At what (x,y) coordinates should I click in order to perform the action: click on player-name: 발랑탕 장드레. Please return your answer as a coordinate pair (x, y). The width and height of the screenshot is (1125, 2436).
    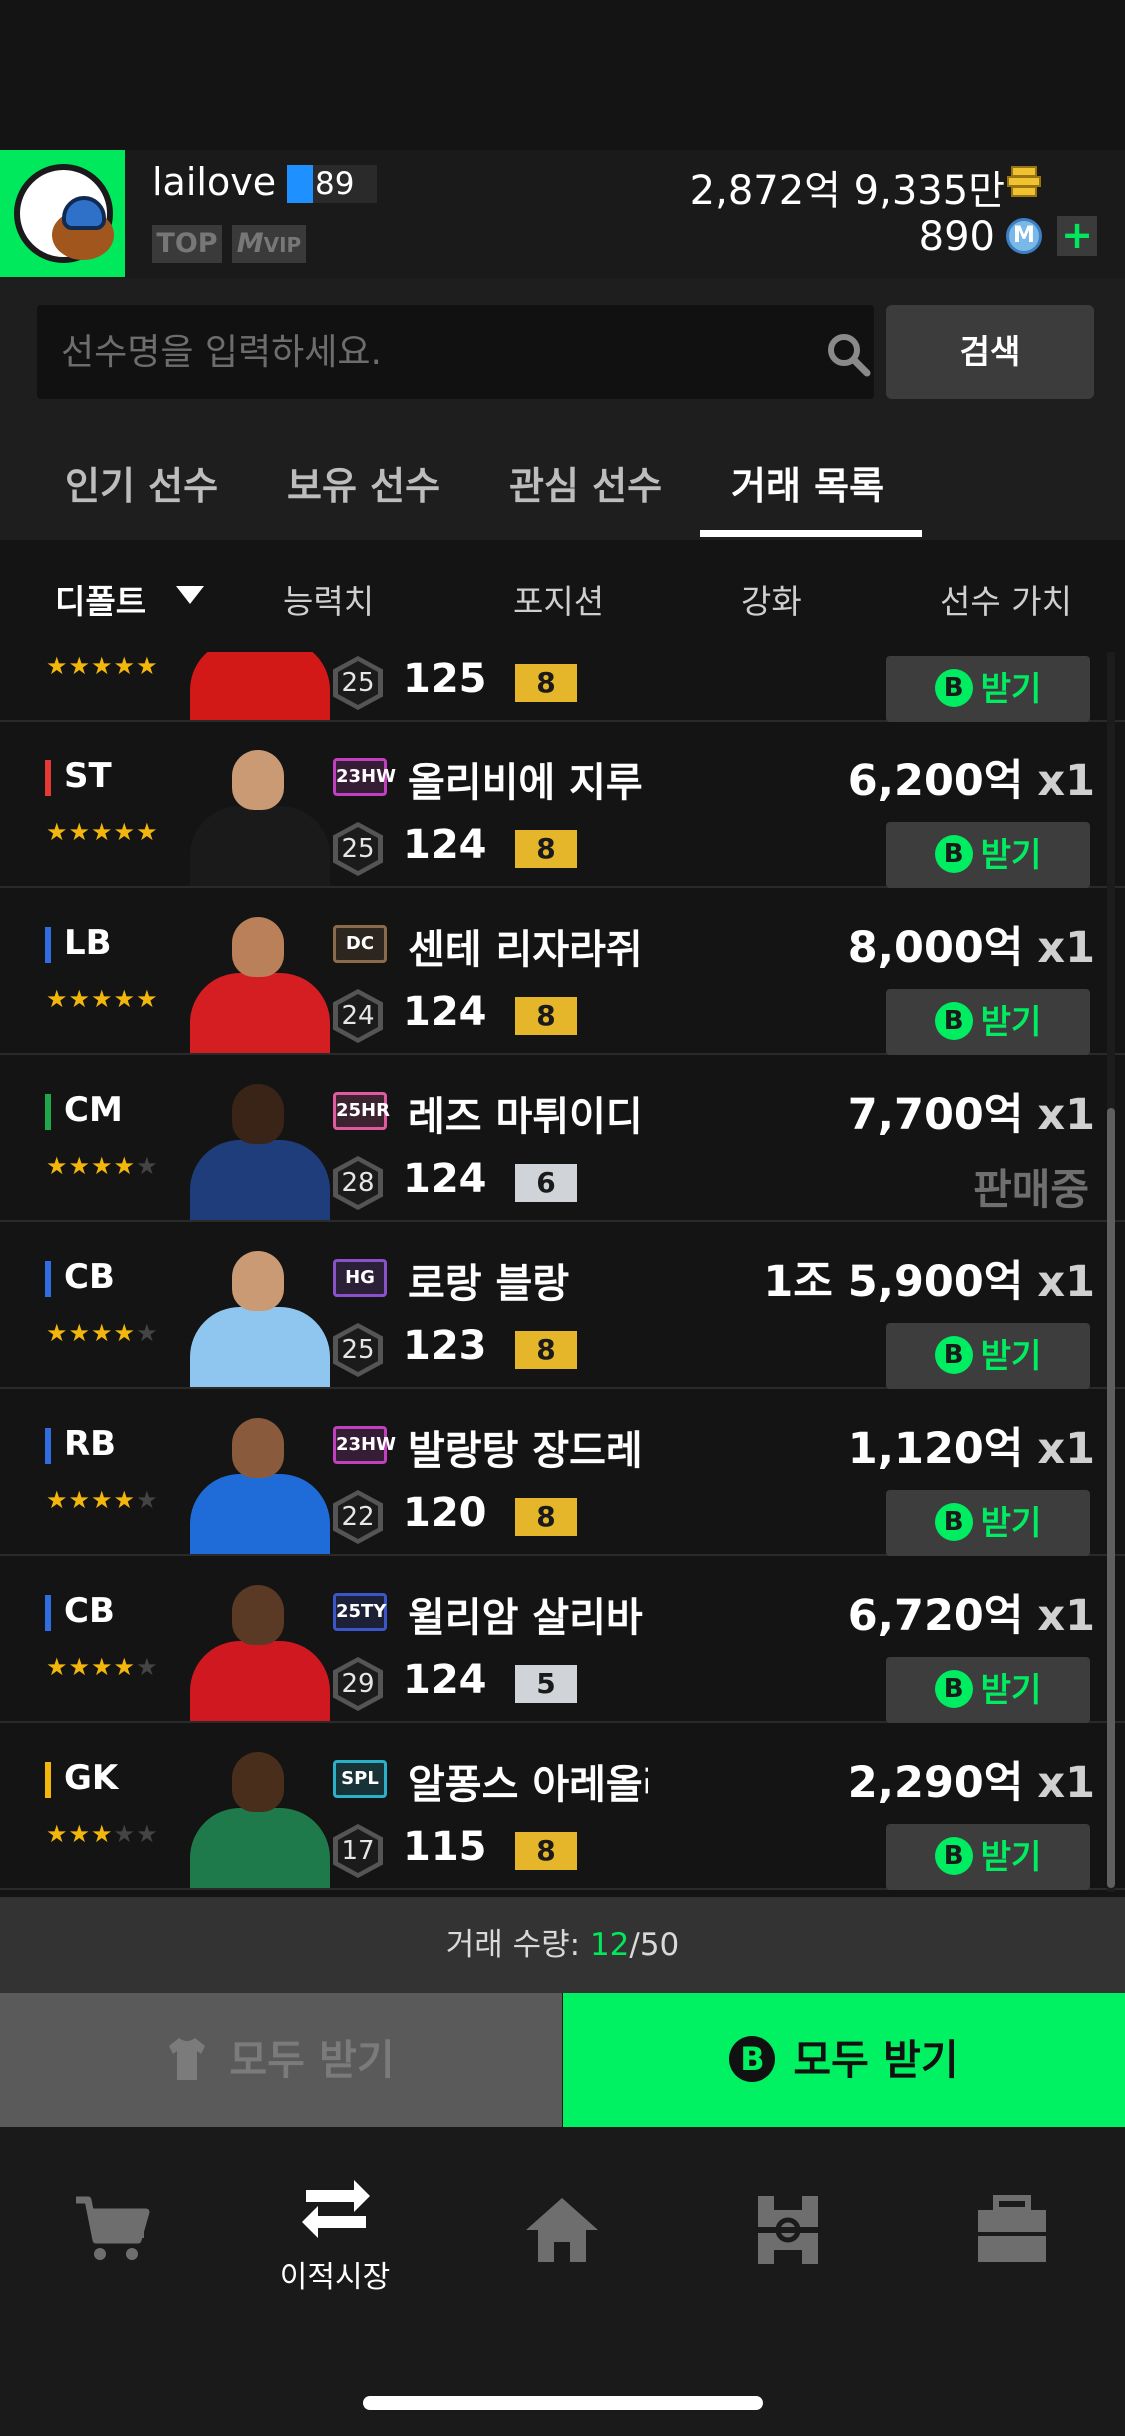
    Looking at the image, I should click on (528, 1447).